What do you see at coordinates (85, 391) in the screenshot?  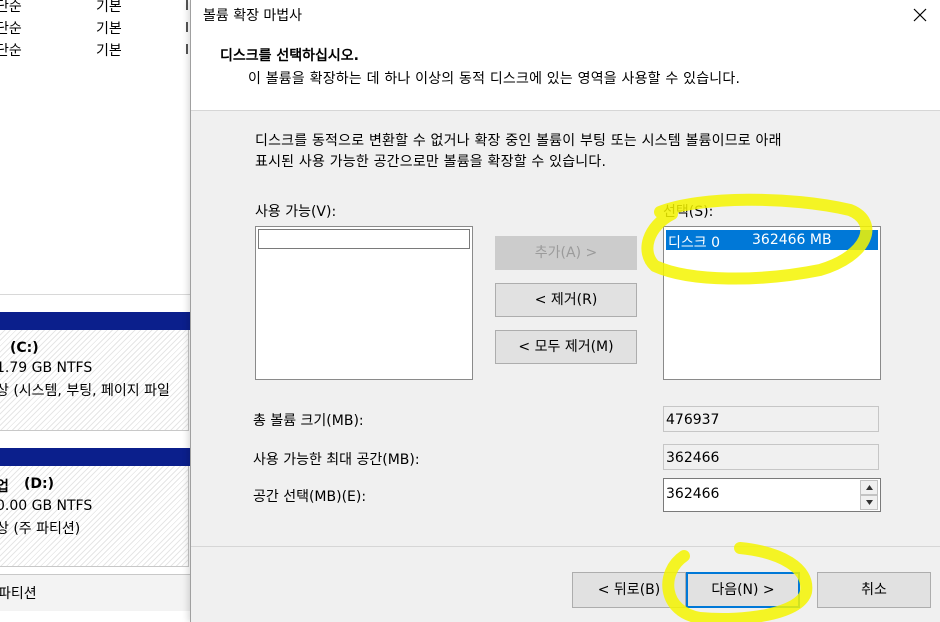 I see `volume-c-status: 상 (시스템, 부팅, 페이지 파일` at bounding box center [85, 391].